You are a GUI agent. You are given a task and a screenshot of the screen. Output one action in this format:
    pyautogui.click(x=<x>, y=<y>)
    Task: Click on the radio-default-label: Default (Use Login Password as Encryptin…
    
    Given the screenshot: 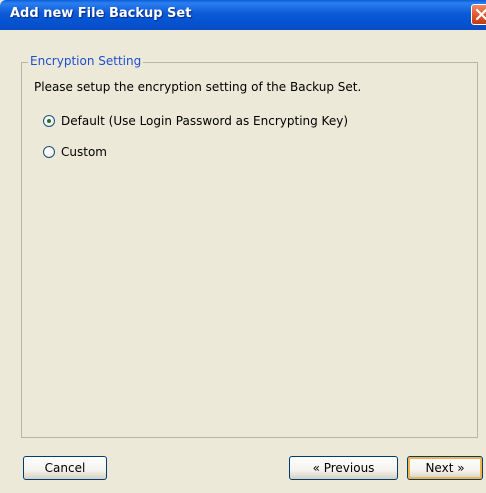 What is the action you would take?
    pyautogui.click(x=204, y=121)
    